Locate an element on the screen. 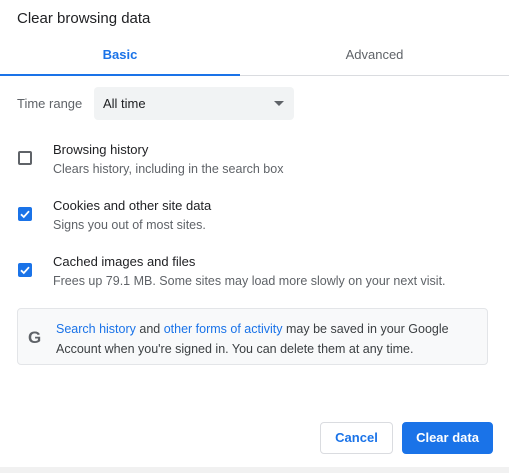  time-range-select: All time is located at coordinates (194, 103).